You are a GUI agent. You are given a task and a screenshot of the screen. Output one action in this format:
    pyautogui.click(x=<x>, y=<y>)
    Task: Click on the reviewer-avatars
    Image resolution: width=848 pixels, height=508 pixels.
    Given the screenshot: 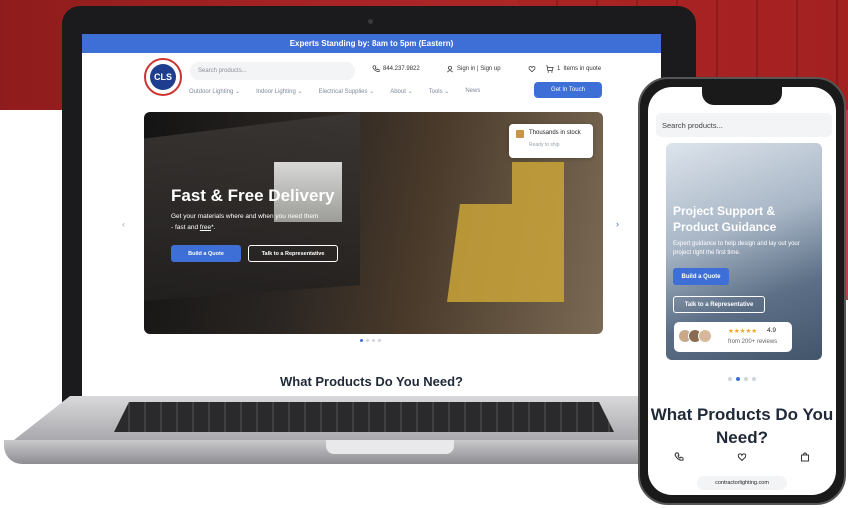 What is the action you would take?
    pyautogui.click(x=695, y=336)
    